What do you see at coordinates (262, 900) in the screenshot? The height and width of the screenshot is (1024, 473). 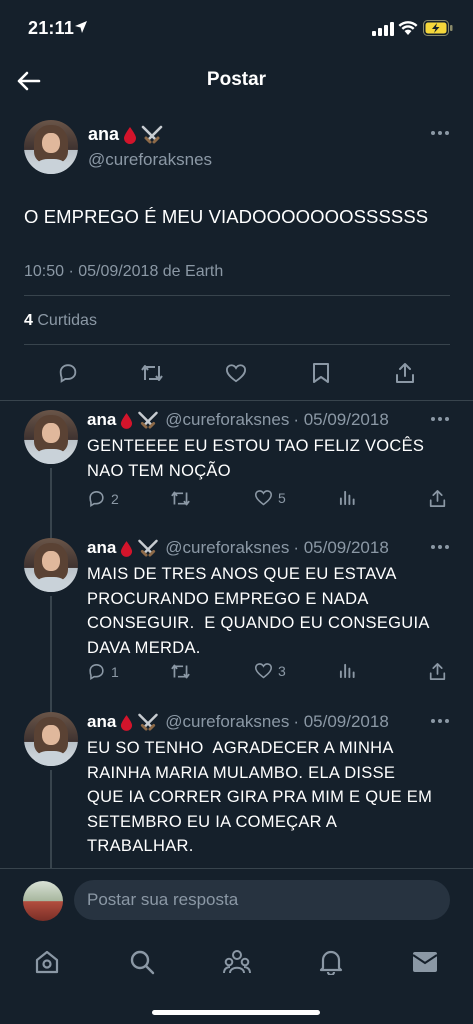 I see `reply-input: Postar sua resposta` at bounding box center [262, 900].